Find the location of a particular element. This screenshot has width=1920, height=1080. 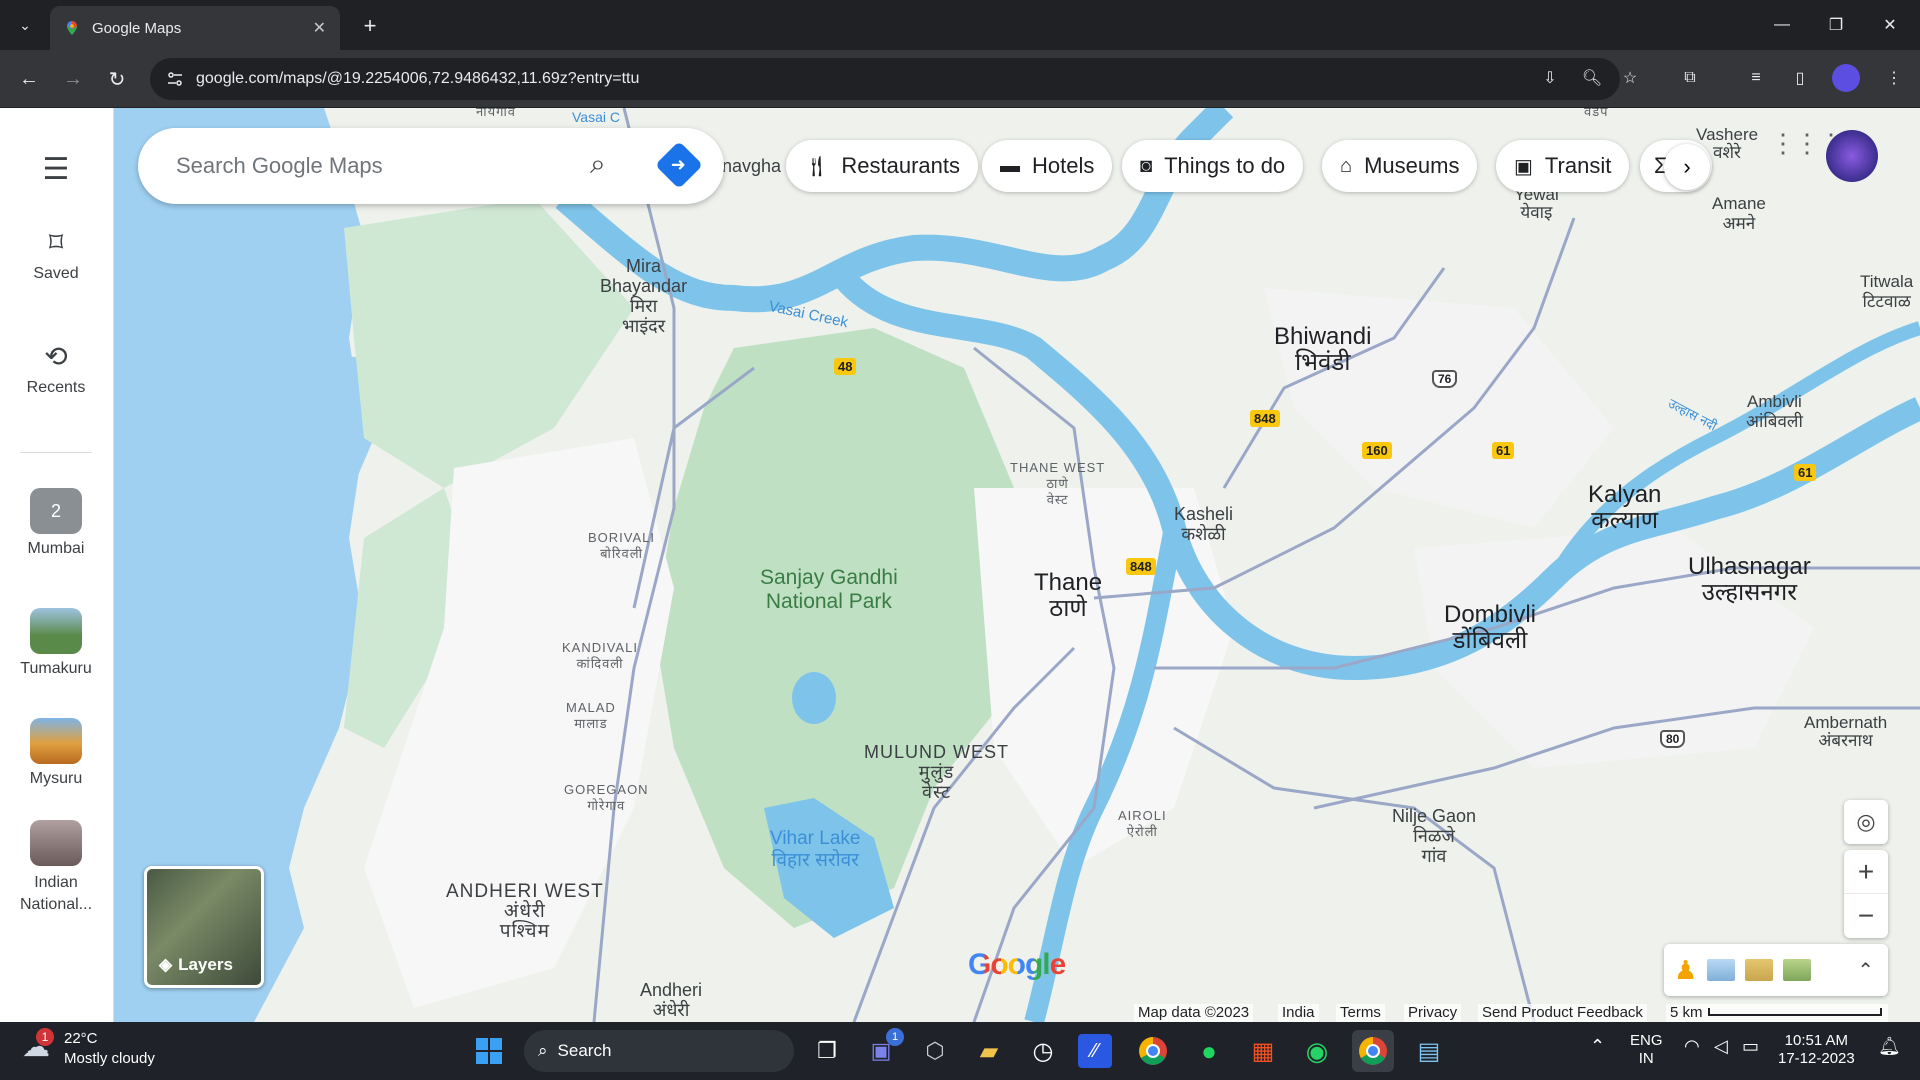

chip-label: Hotels is located at coordinates (1063, 165).